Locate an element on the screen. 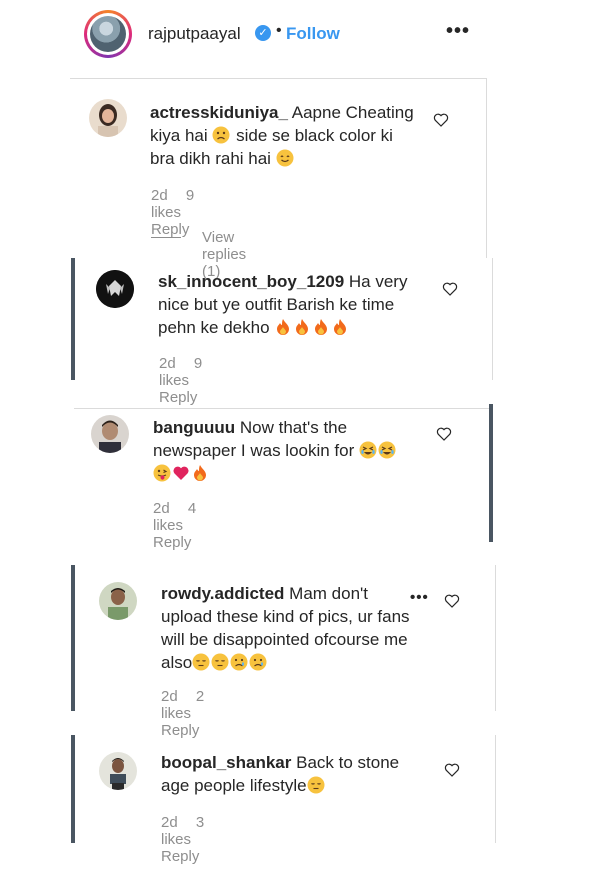  comment-username: boopal_shankar is located at coordinates (226, 762).